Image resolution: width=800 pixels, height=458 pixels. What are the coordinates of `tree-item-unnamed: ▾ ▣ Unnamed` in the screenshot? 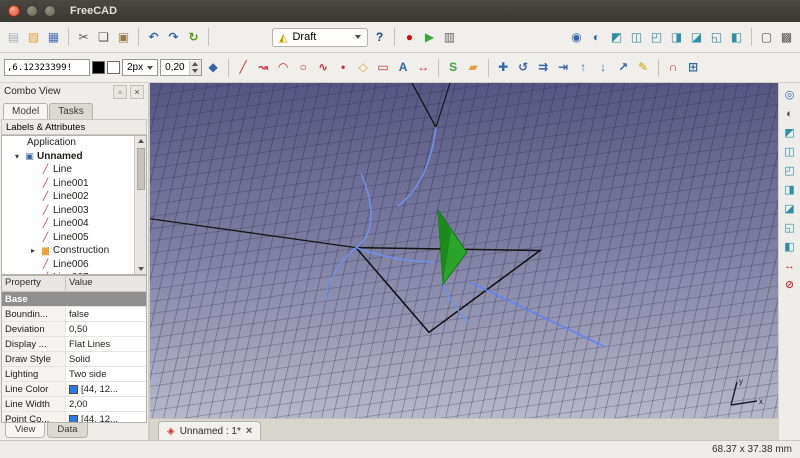 It's located at (68, 157).